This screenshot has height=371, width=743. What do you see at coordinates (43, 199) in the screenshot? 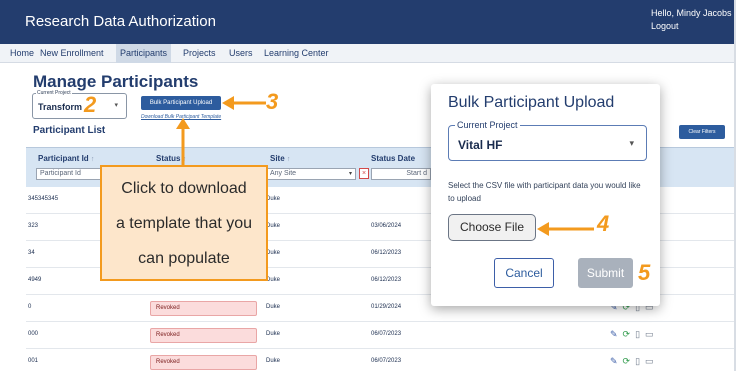
I see `participant-id-cell: 345345345` at bounding box center [43, 199].